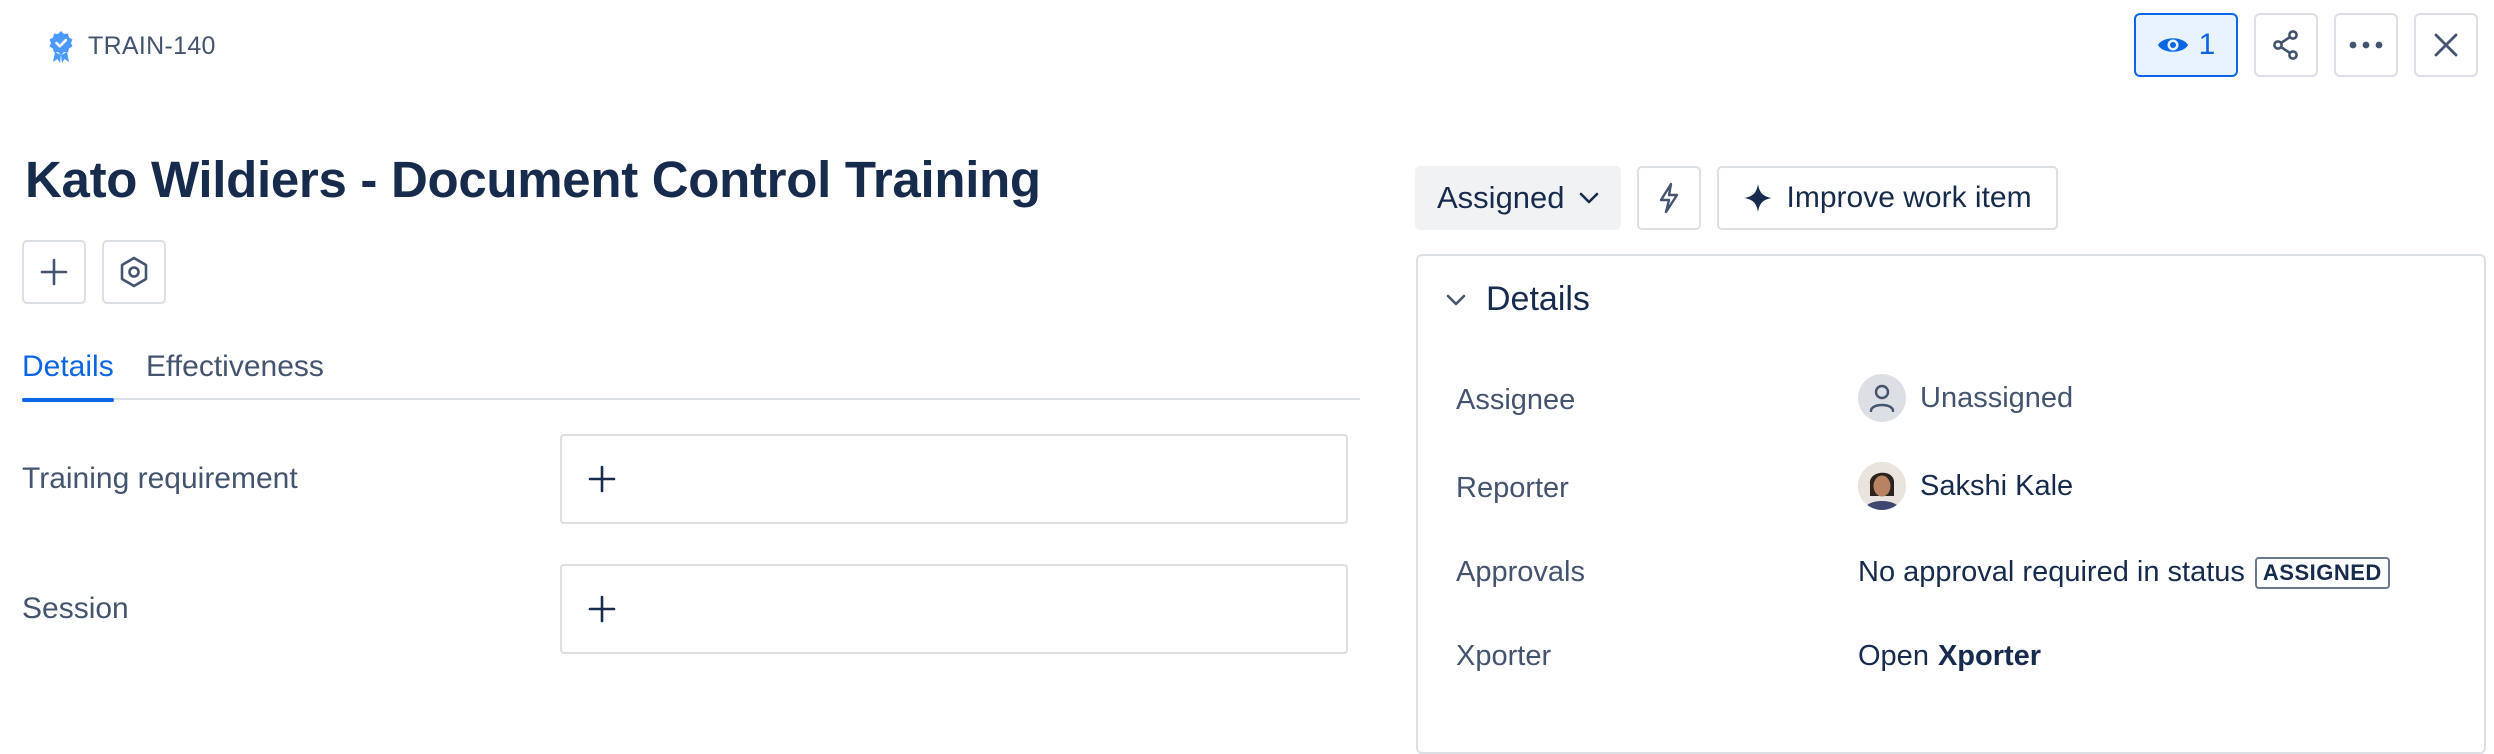  What do you see at coordinates (152, 46) in the screenshot?
I see `issue-key: TRAIN-140` at bounding box center [152, 46].